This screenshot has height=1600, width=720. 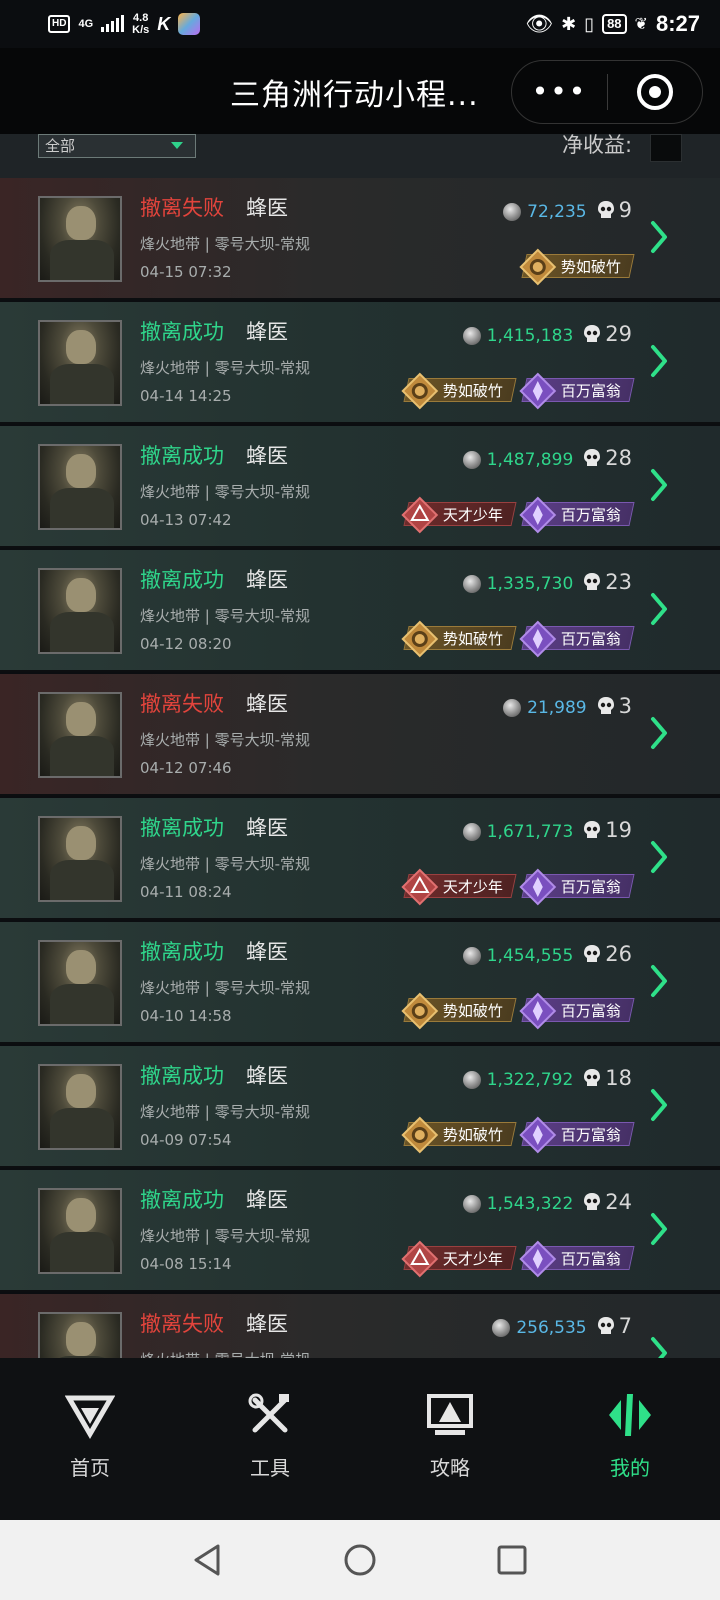 What do you see at coordinates (270, 1468) in the screenshot?
I see `nav-label: 工具` at bounding box center [270, 1468].